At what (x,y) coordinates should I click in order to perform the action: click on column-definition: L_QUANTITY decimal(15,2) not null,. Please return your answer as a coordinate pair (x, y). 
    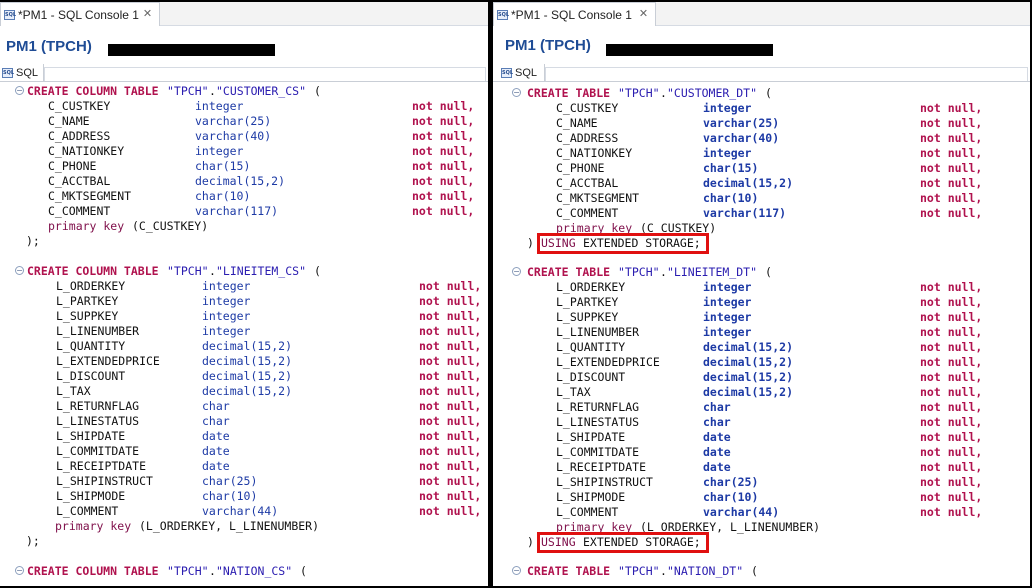
    Looking at the image, I should click on (761, 347).